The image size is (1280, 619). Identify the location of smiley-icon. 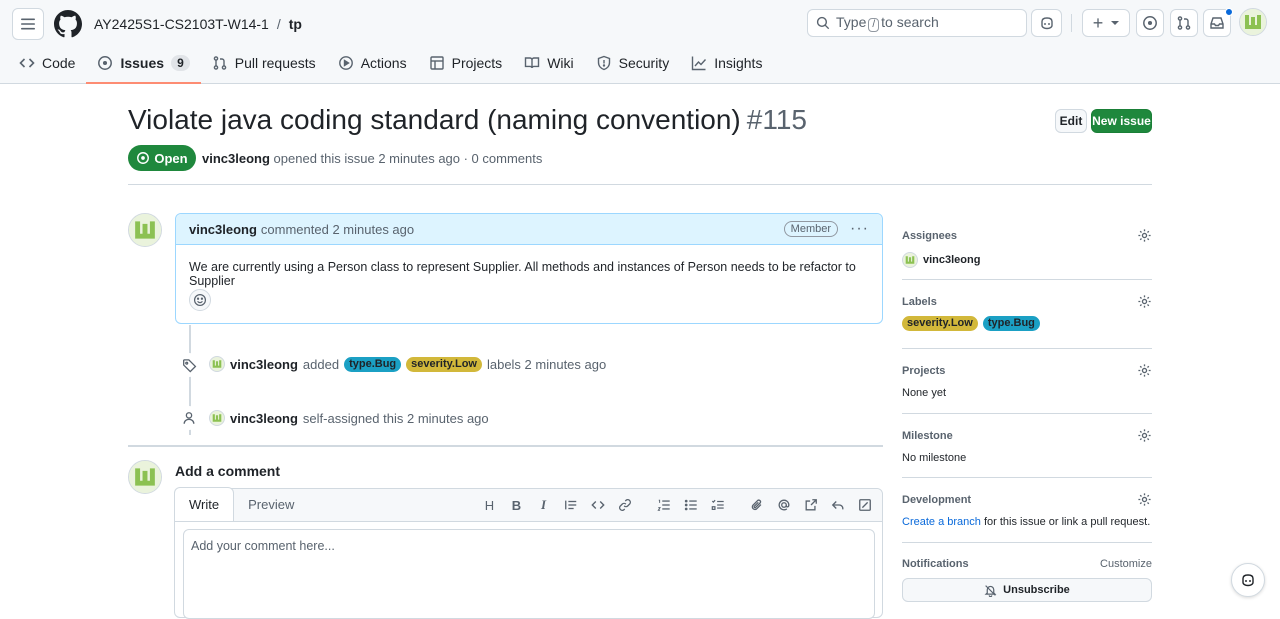
(200, 300).